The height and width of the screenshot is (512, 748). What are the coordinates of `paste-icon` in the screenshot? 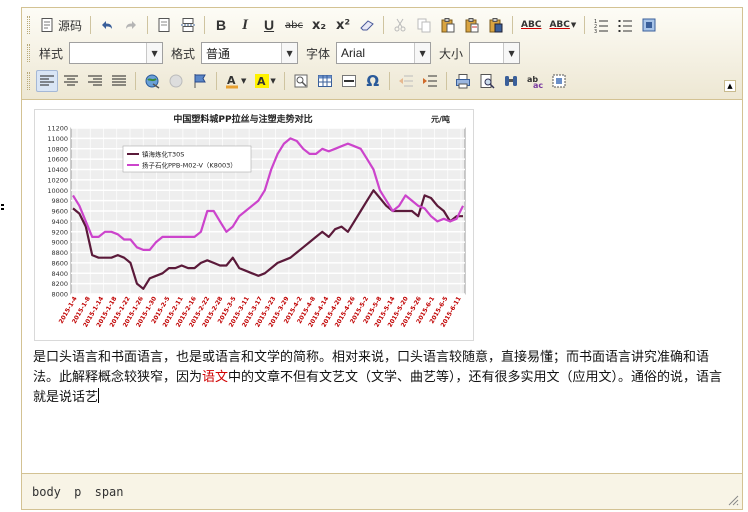 It's located at (448, 25).